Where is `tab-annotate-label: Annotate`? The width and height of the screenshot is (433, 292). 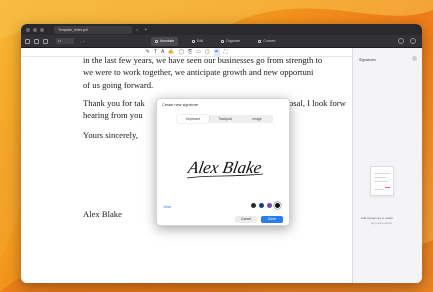 tab-annotate-label: Annotate is located at coordinates (167, 41).